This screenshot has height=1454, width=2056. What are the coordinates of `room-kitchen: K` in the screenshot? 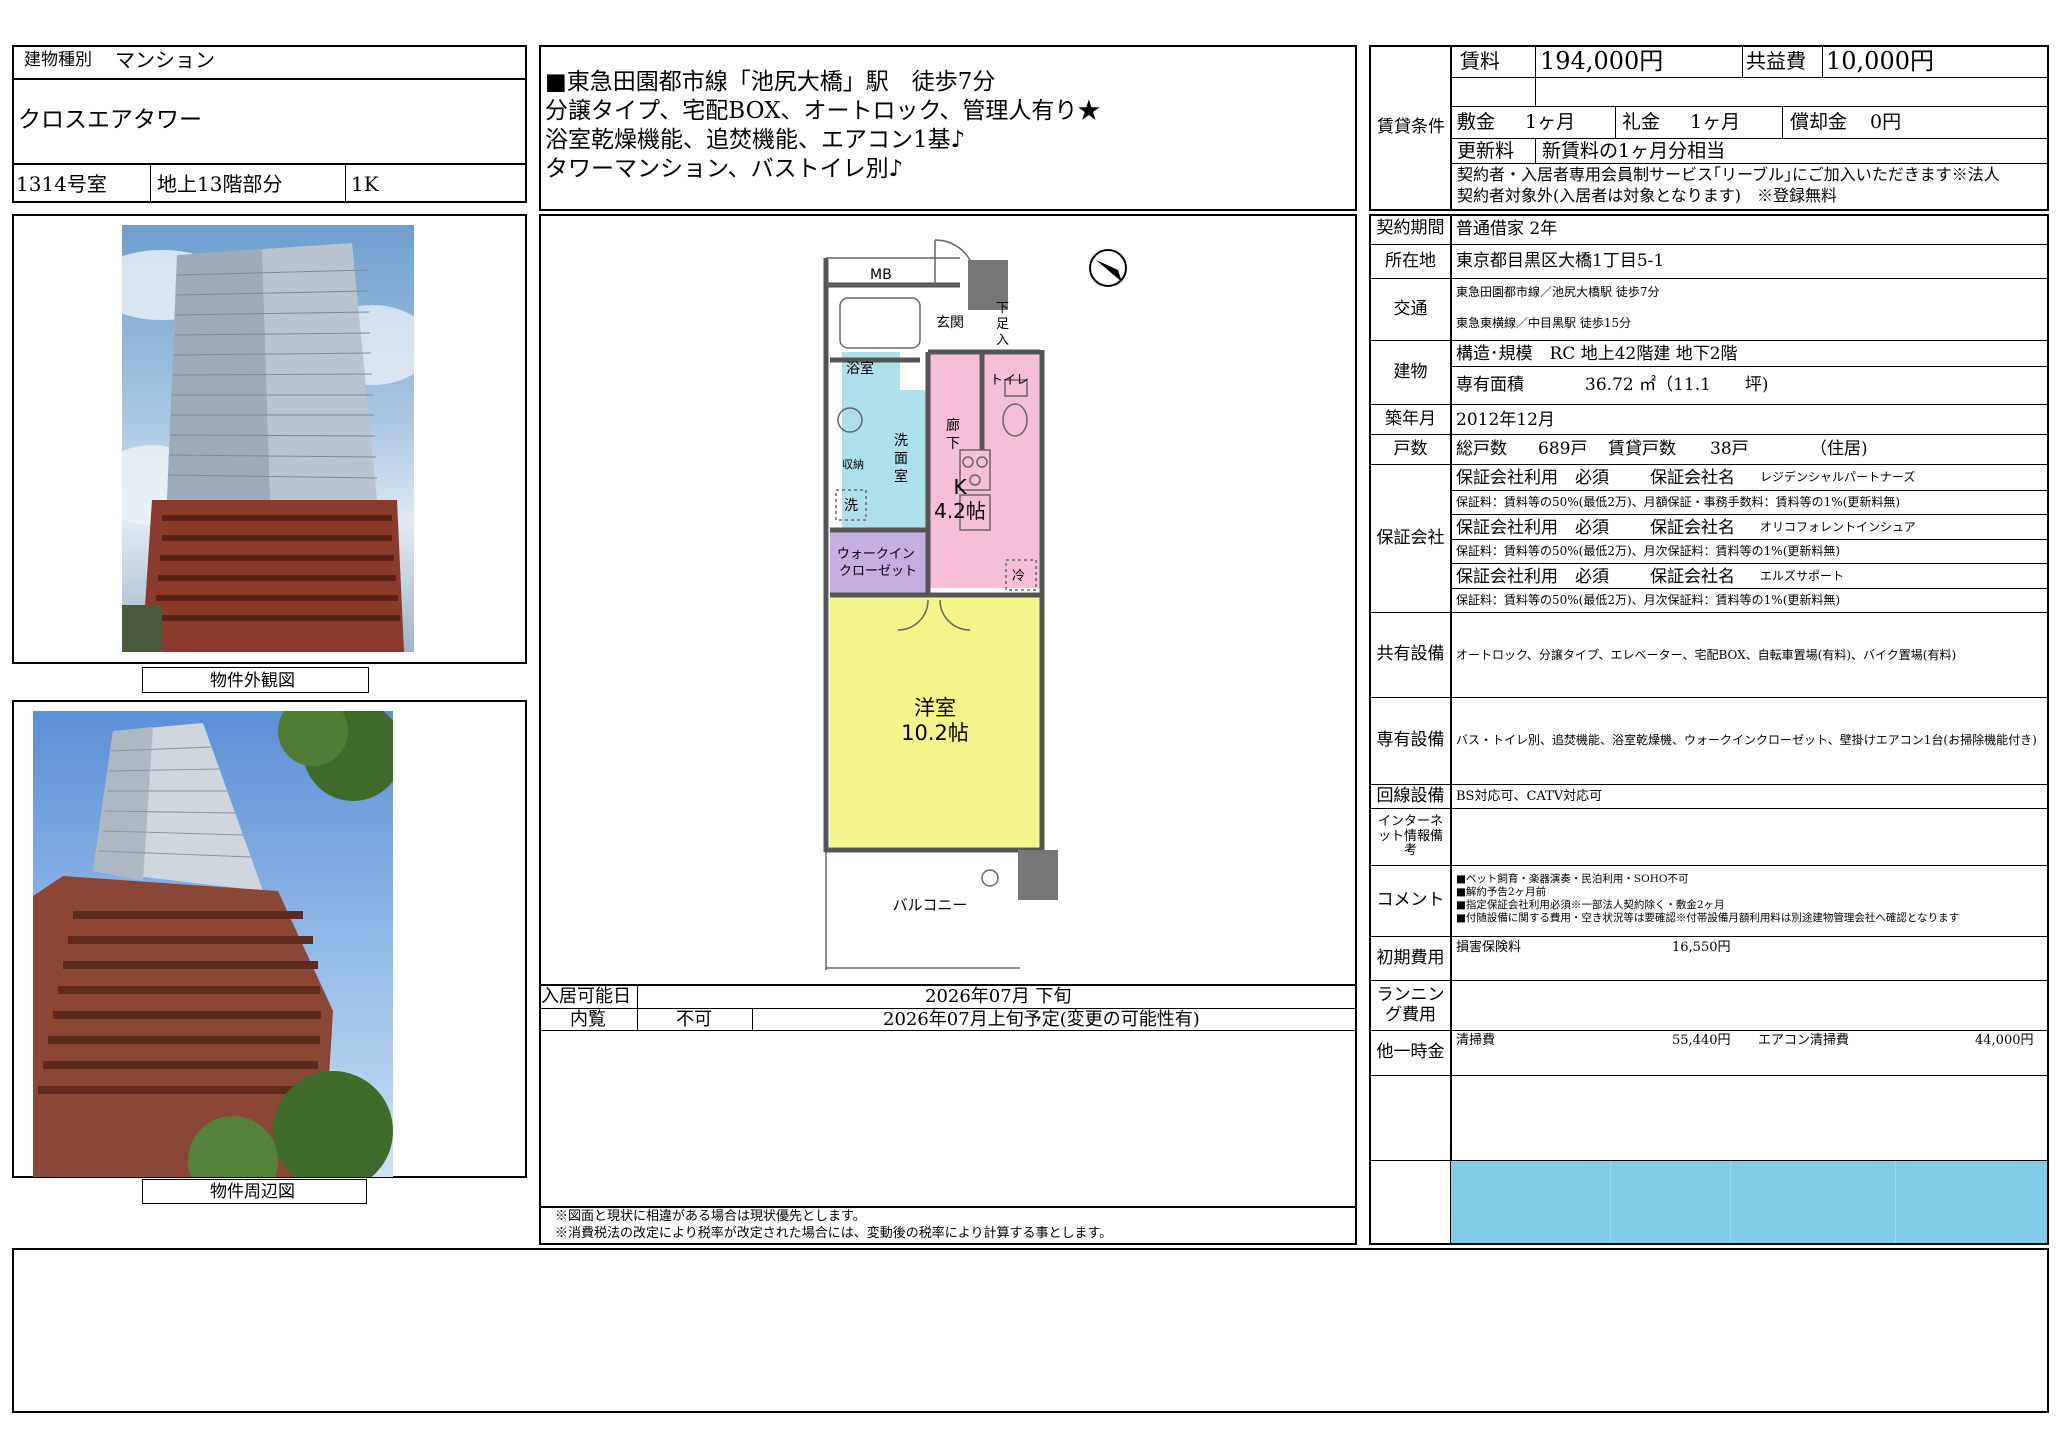 It's located at (960, 487).